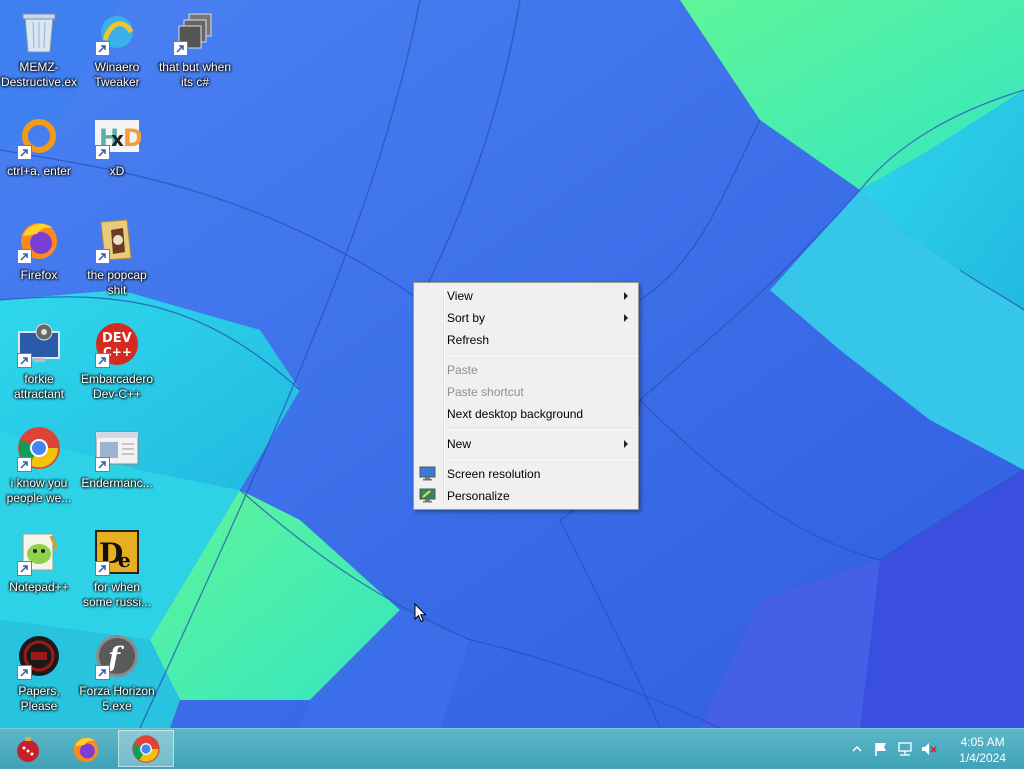 The image size is (1024, 769). What do you see at coordinates (485, 392) in the screenshot?
I see `menu-item-label: Paste shortcut` at bounding box center [485, 392].